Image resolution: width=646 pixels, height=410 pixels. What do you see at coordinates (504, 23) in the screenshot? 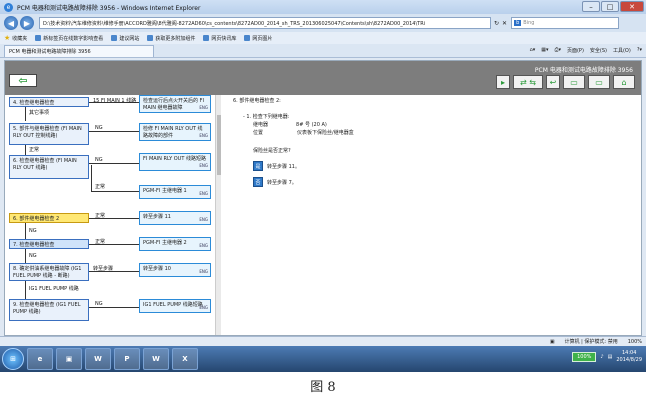
I see `stop-icon: ✕` at bounding box center [504, 23].